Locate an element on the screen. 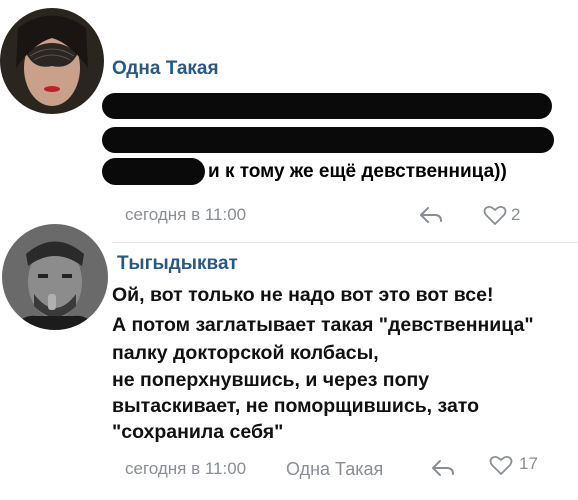 Image resolution: width=578 pixels, height=500 pixels. comment-text-line: "сохранила себя" is located at coordinates (198, 432).